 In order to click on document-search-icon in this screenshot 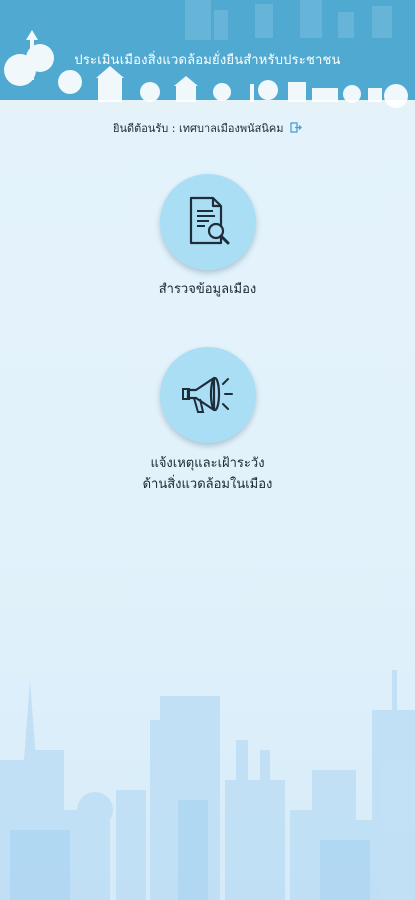, I will do `click(209, 220)`.